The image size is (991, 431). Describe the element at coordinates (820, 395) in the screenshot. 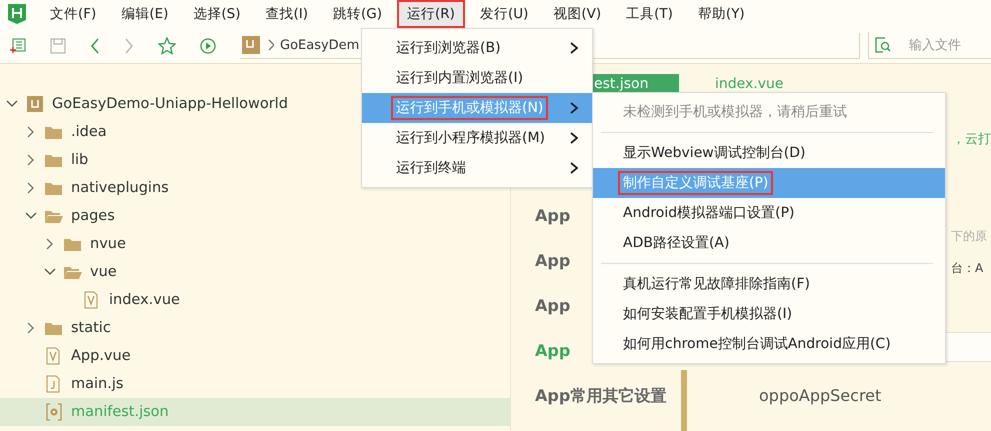

I see `field-label: oppoAppSecret` at that location.